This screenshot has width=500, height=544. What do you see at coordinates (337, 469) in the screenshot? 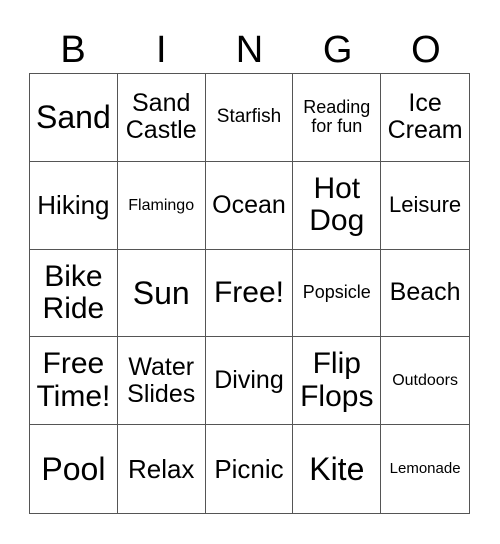
I see `bingo-cell: Kite` at bounding box center [337, 469].